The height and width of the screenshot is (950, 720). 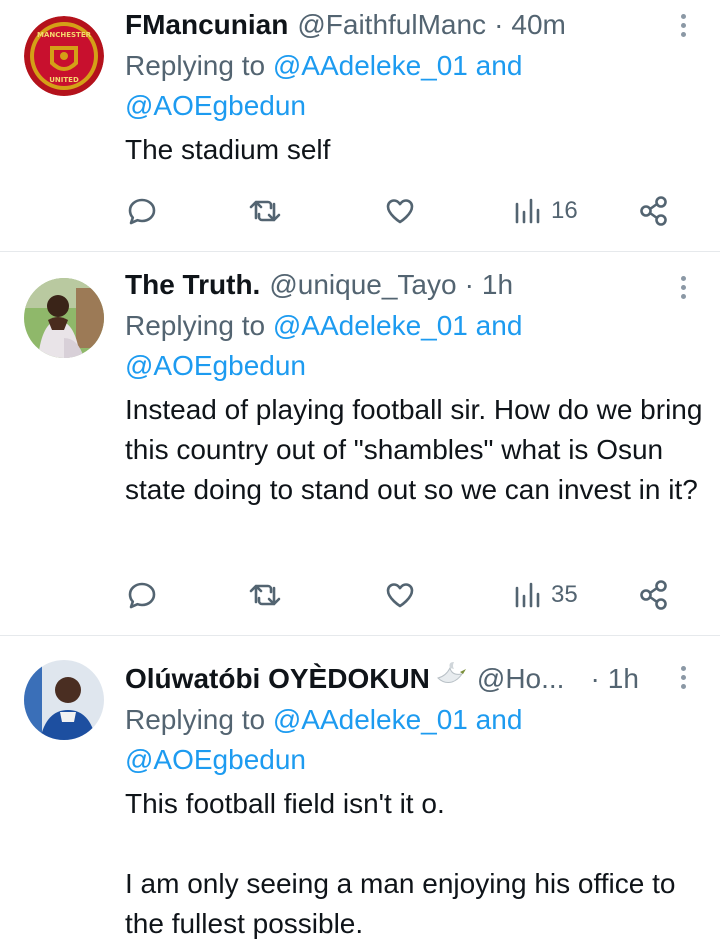 What do you see at coordinates (545, 595) in the screenshot?
I see `views-button: 35` at bounding box center [545, 595].